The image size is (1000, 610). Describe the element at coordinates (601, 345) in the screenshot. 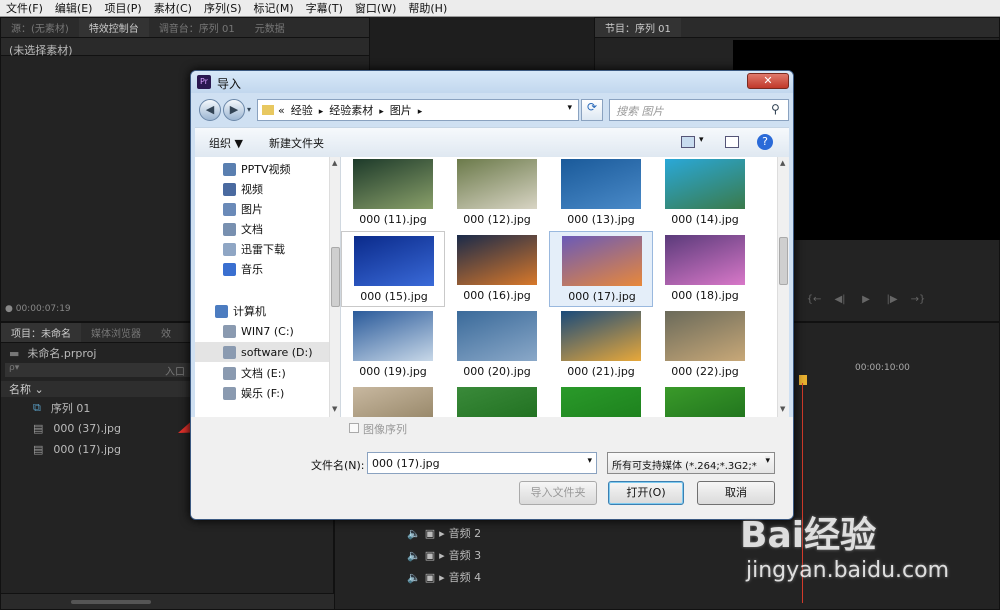

I see `file-thumbnail: 000 (21).jpg` at that location.